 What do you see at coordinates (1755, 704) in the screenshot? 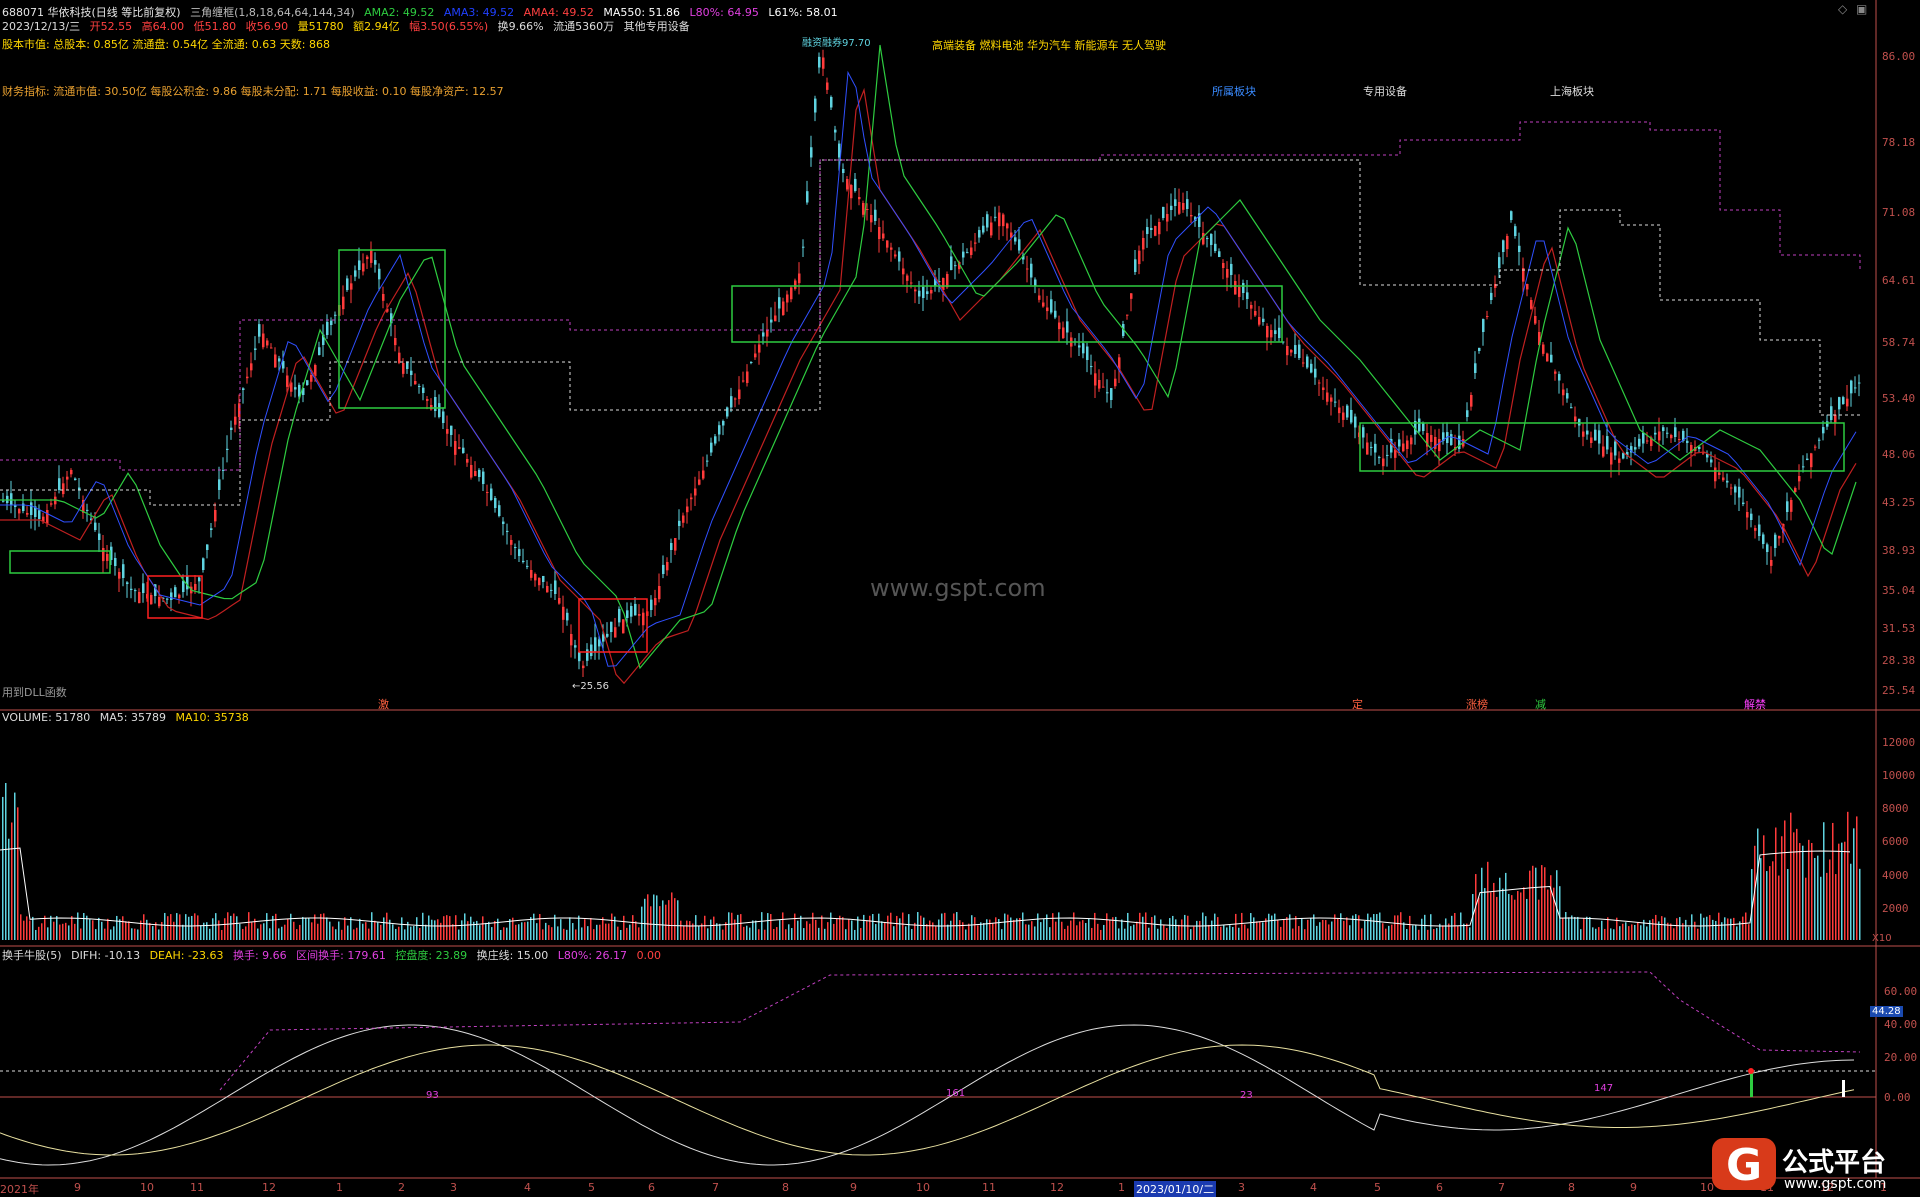
I see `marker-jiejin: 解禁` at bounding box center [1755, 704].